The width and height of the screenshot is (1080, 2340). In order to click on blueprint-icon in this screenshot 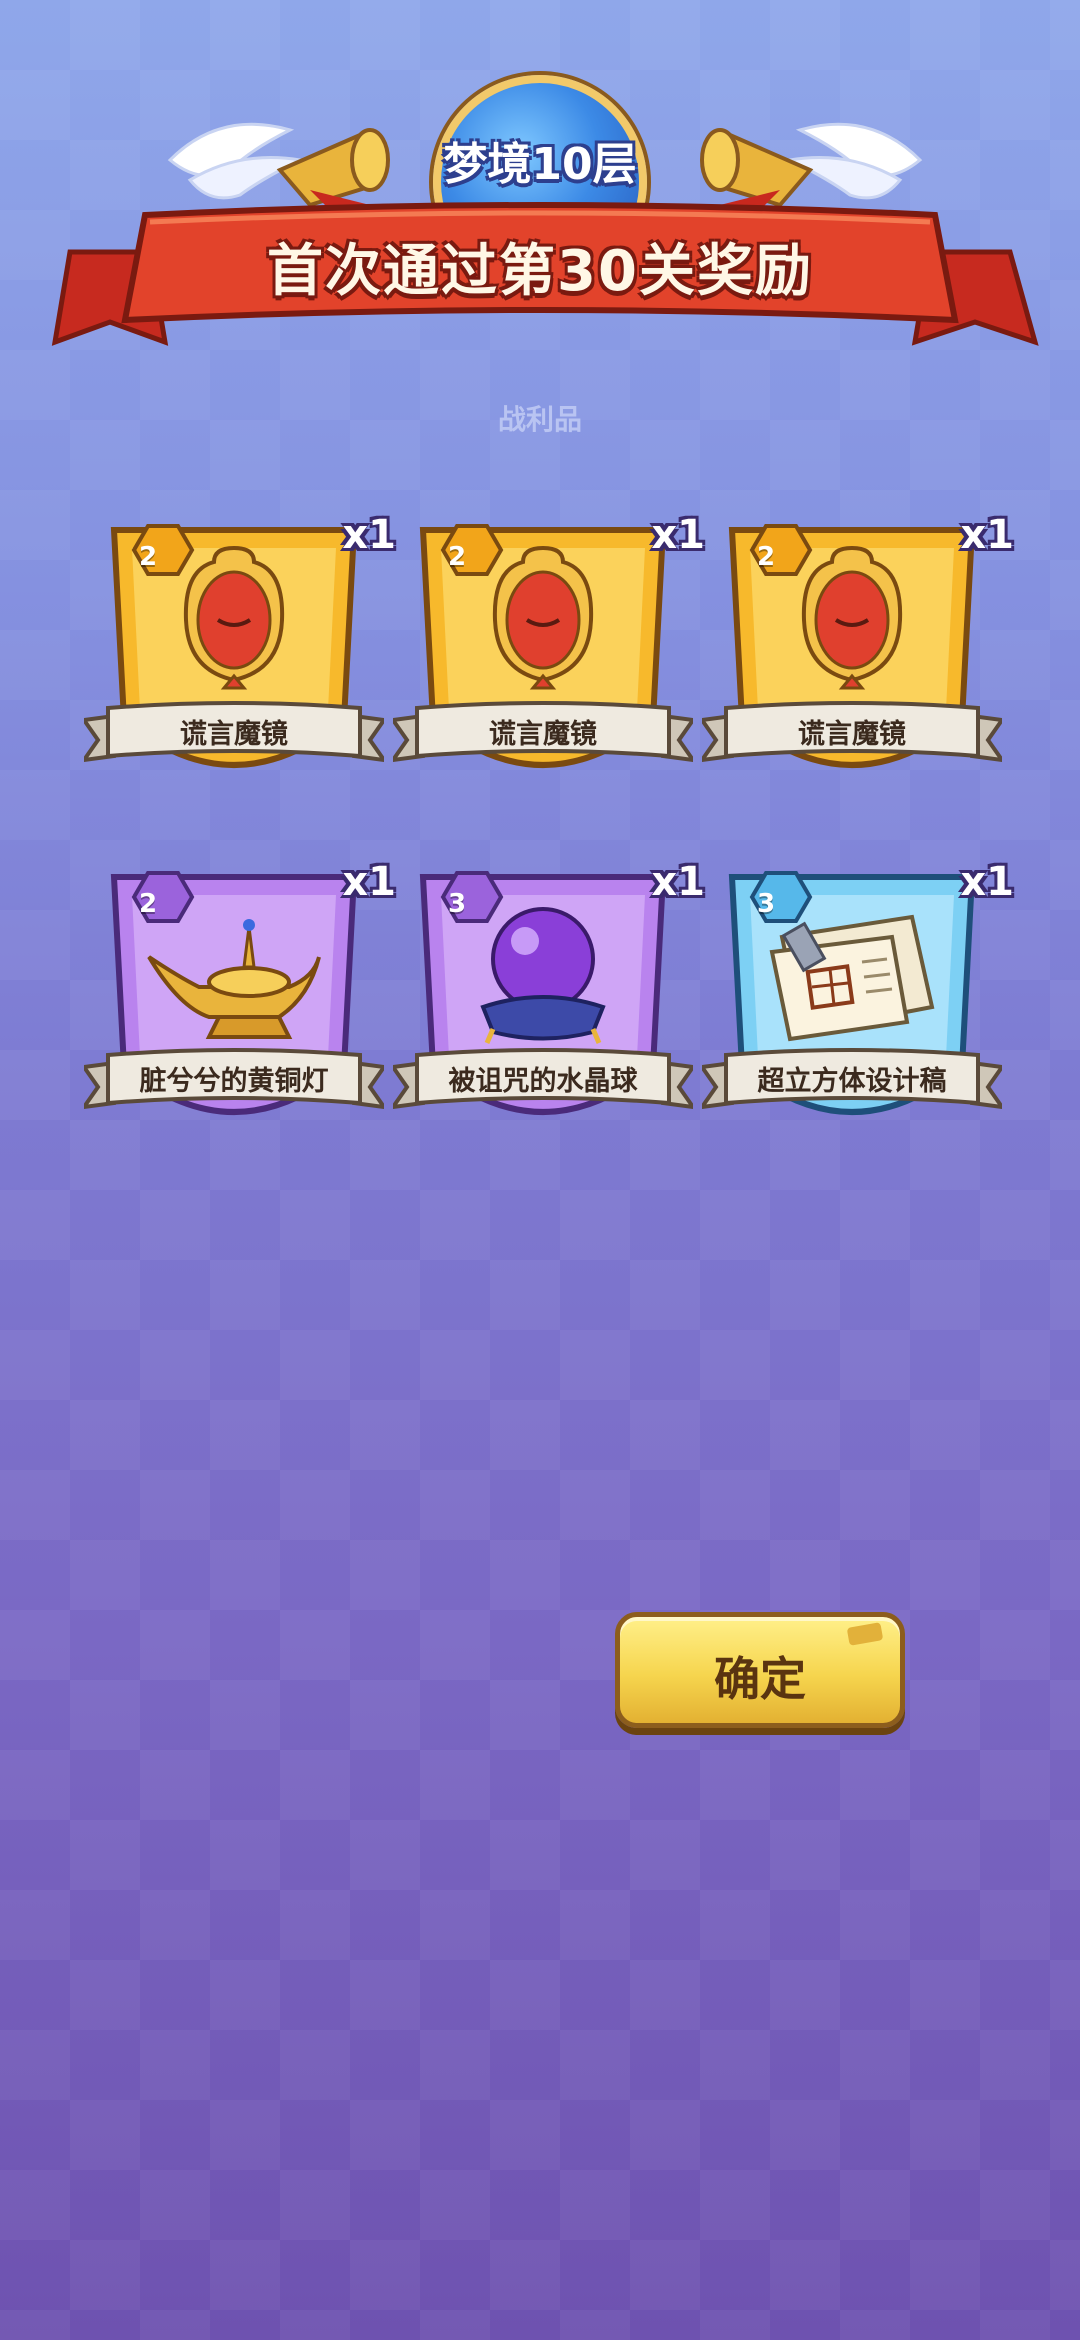, I will do `click(852, 978)`.